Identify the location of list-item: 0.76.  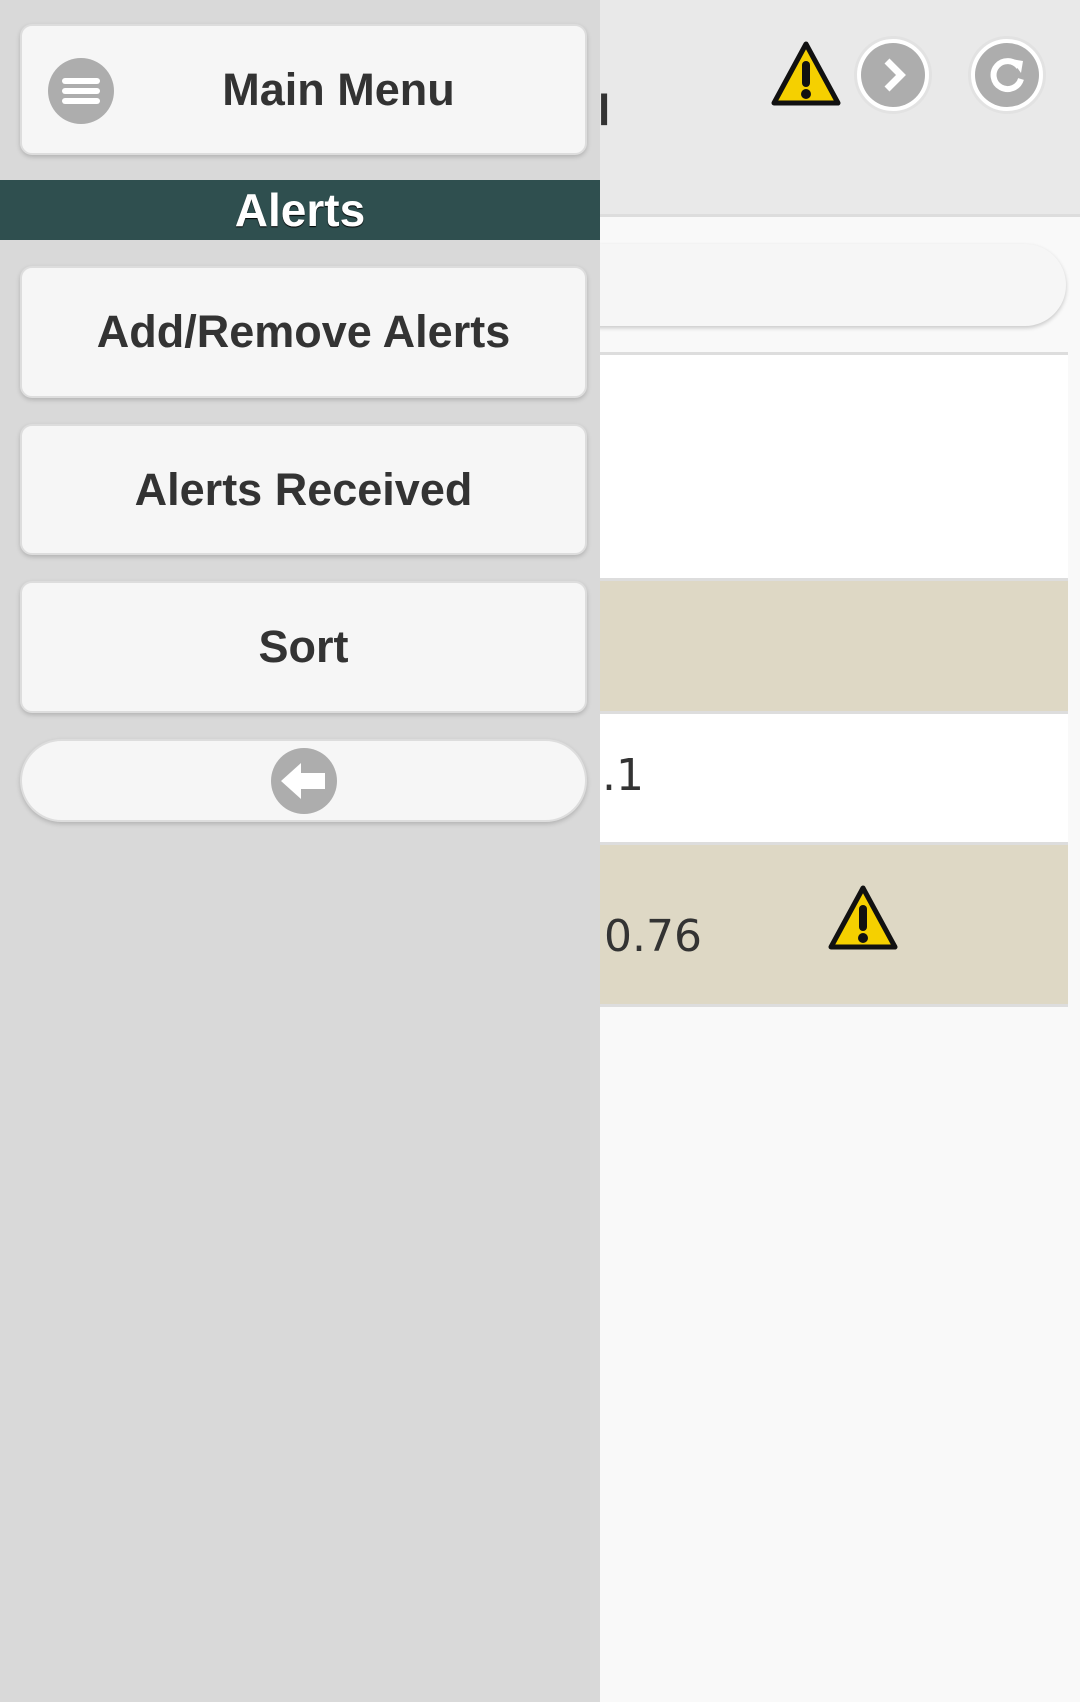
(834, 926).